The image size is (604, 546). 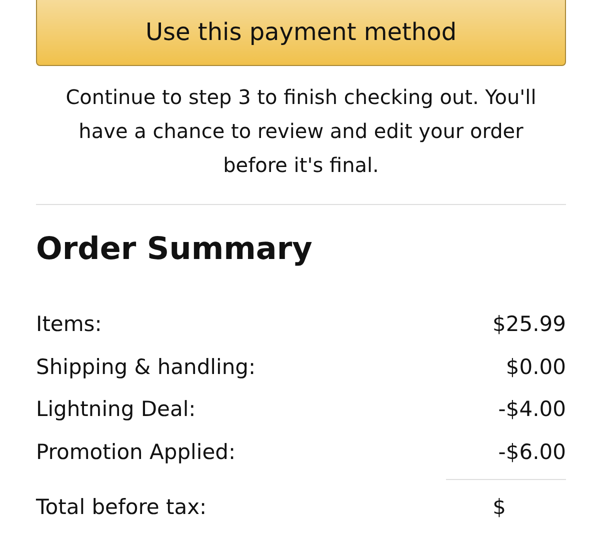 I want to click on row-label: Shipping & handling:, so click(x=146, y=366).